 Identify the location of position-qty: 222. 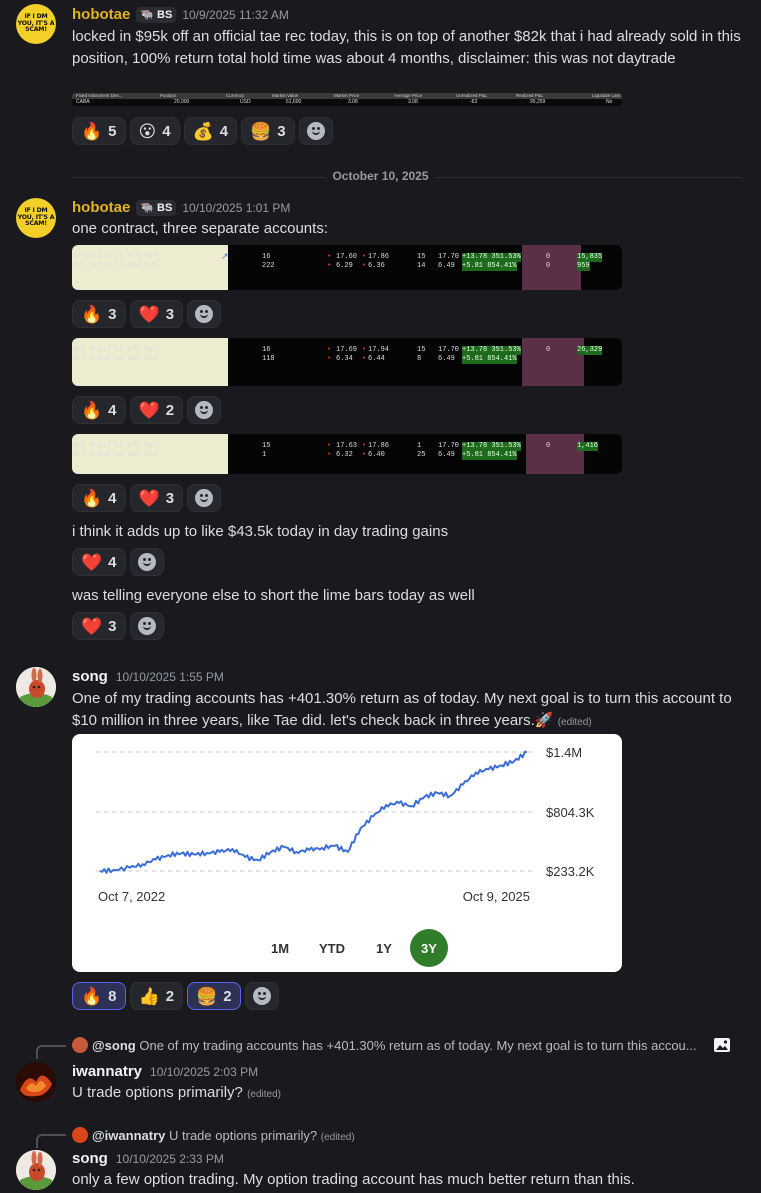
(268, 266).